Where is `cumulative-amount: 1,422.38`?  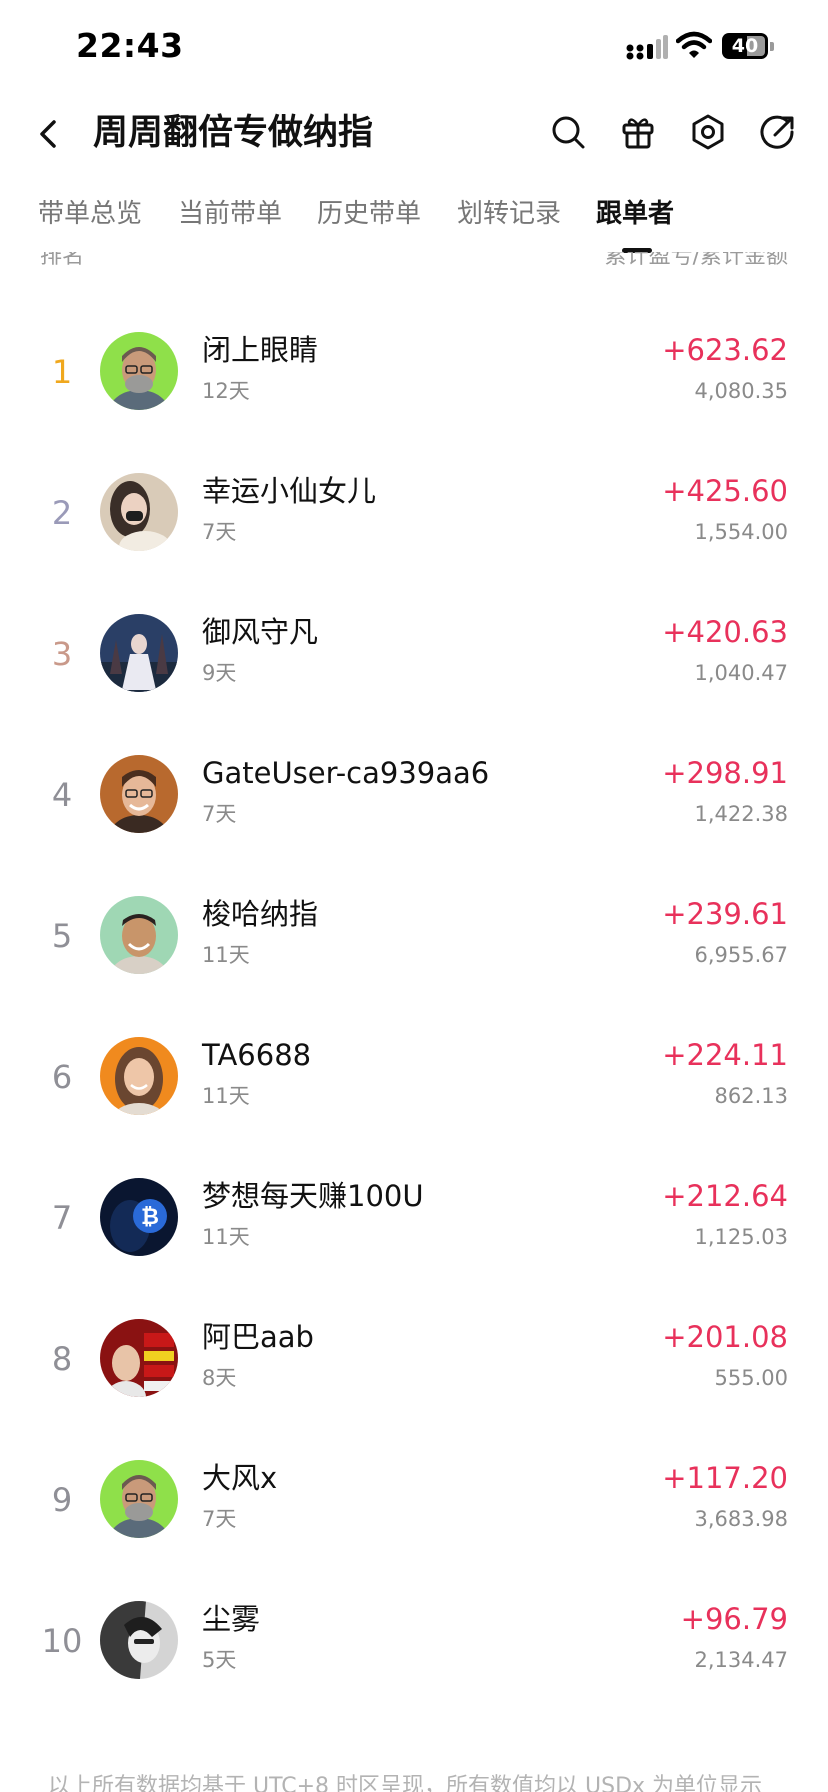 cumulative-amount: 1,422.38 is located at coordinates (741, 814).